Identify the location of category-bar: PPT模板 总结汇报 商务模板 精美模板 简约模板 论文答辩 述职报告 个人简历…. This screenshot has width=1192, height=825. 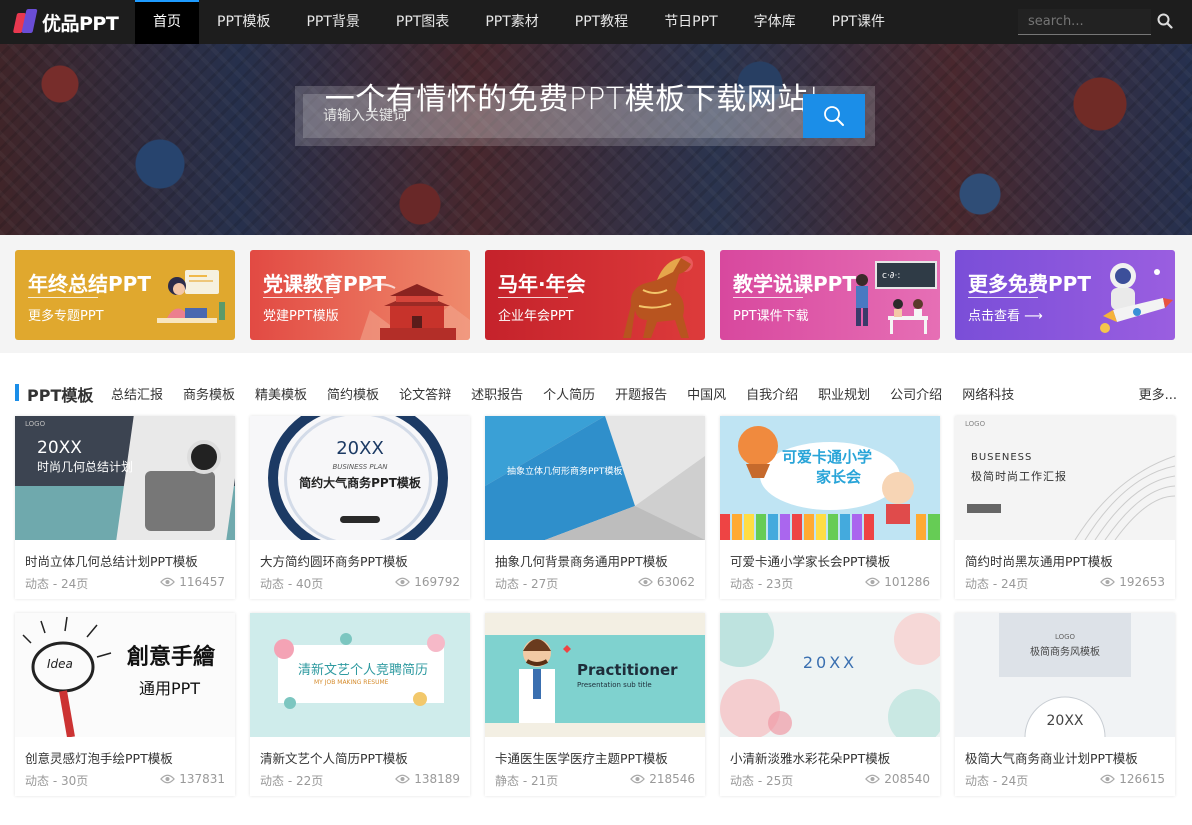
(596, 393).